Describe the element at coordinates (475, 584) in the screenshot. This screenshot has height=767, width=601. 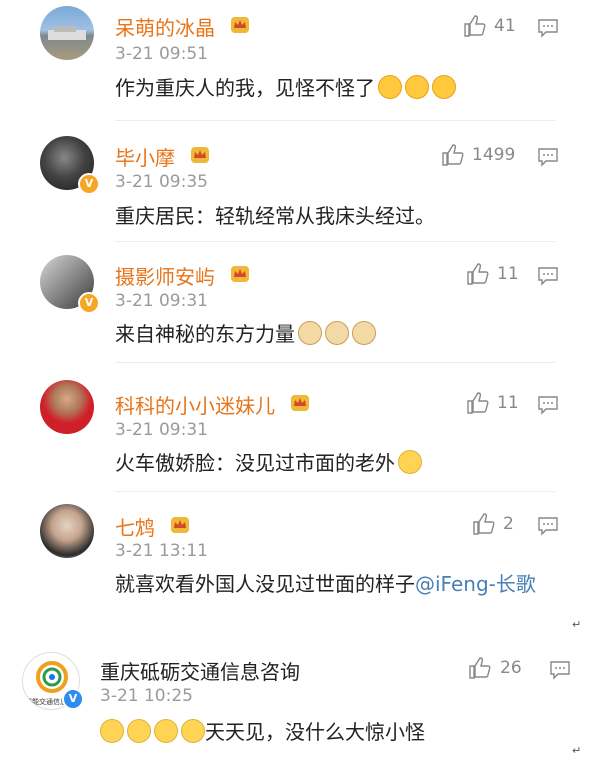
I see `mention-link: @iFeng-长歌` at that location.